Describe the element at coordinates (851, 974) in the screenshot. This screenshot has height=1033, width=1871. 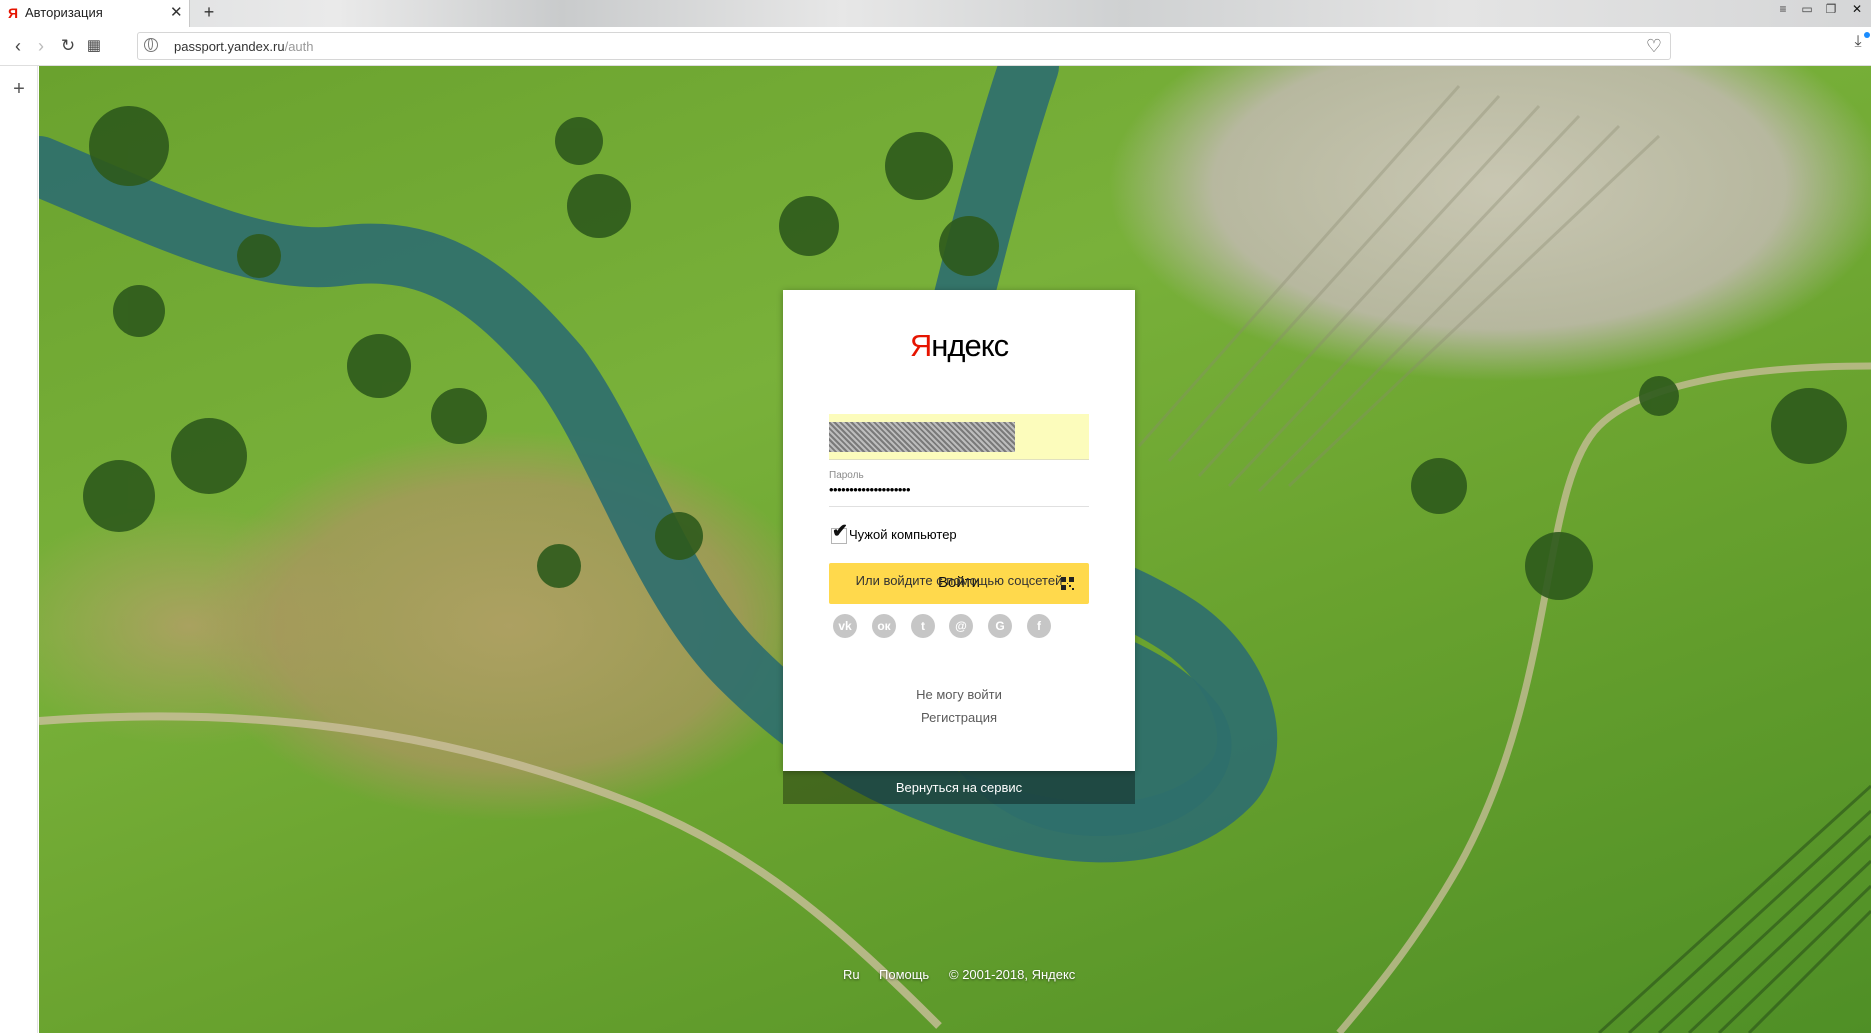
I see `language-link: Ru` at that location.